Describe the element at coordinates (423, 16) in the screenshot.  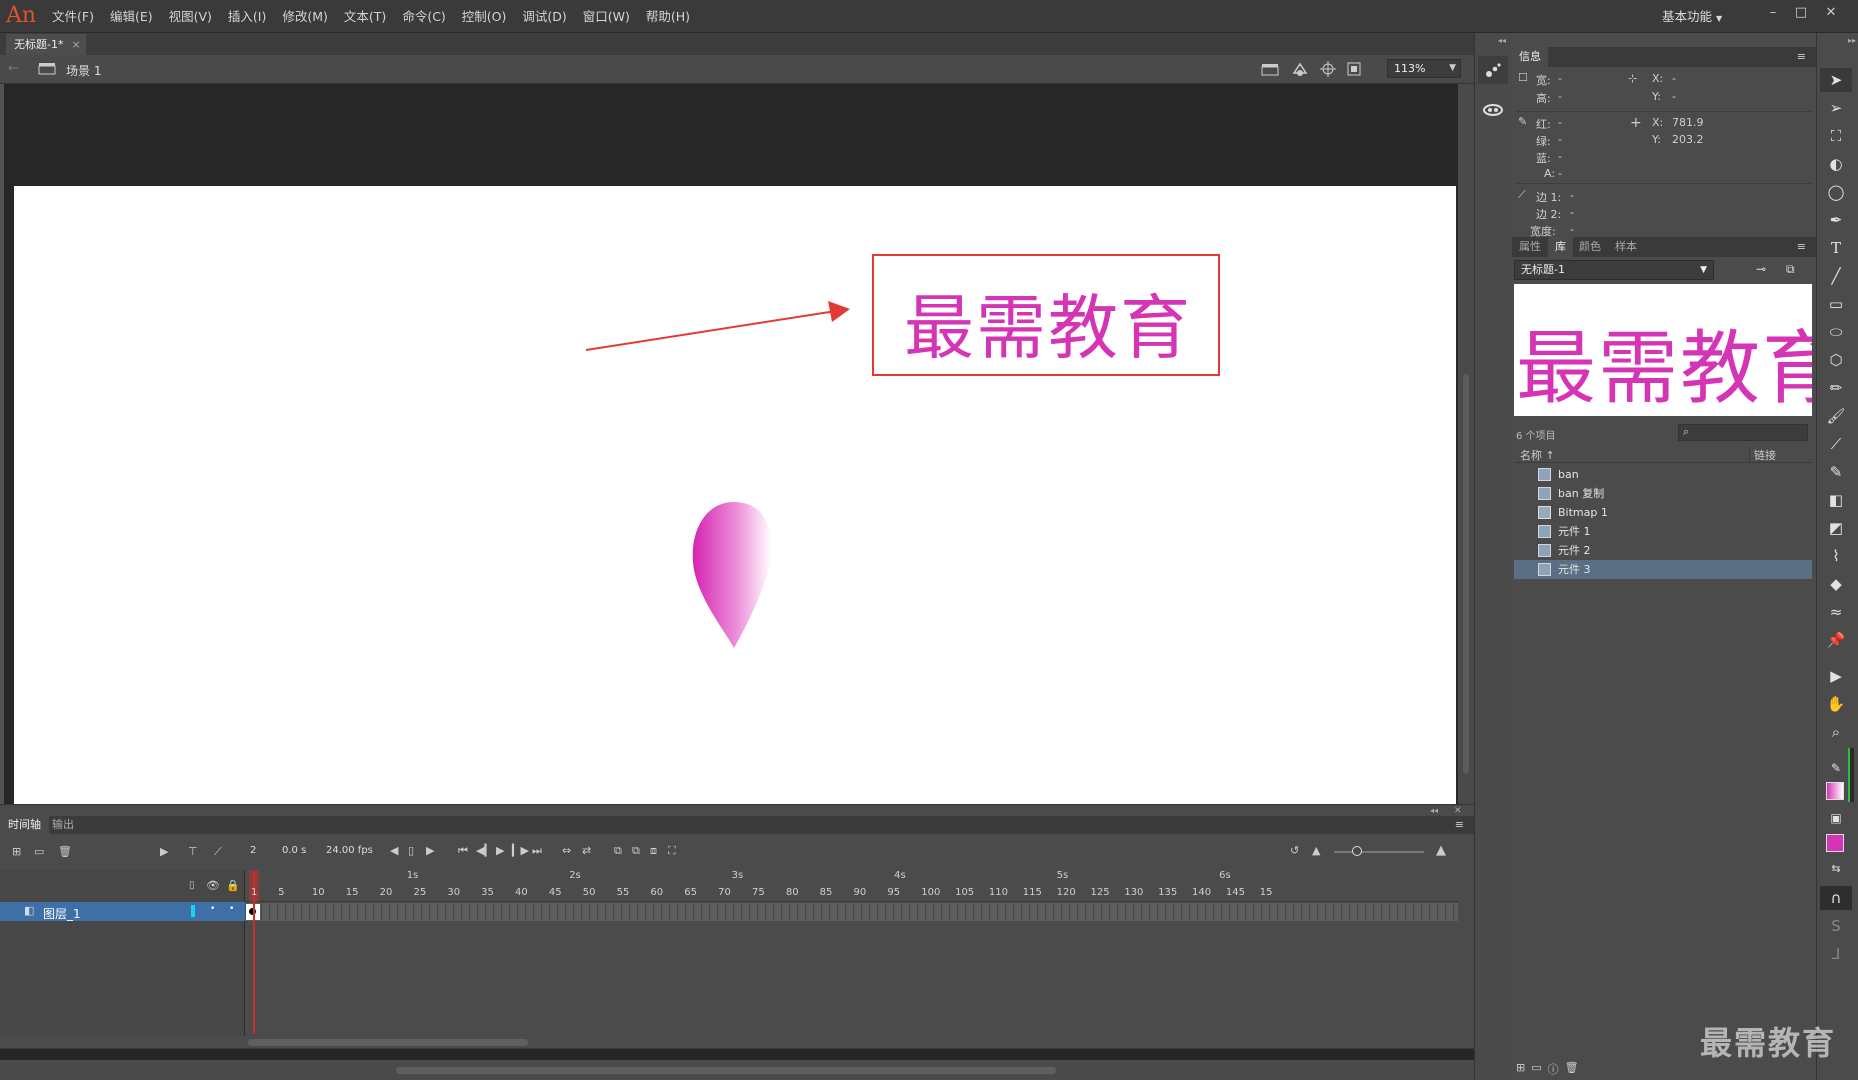
I see `menu-commands: 命令(C)` at that location.